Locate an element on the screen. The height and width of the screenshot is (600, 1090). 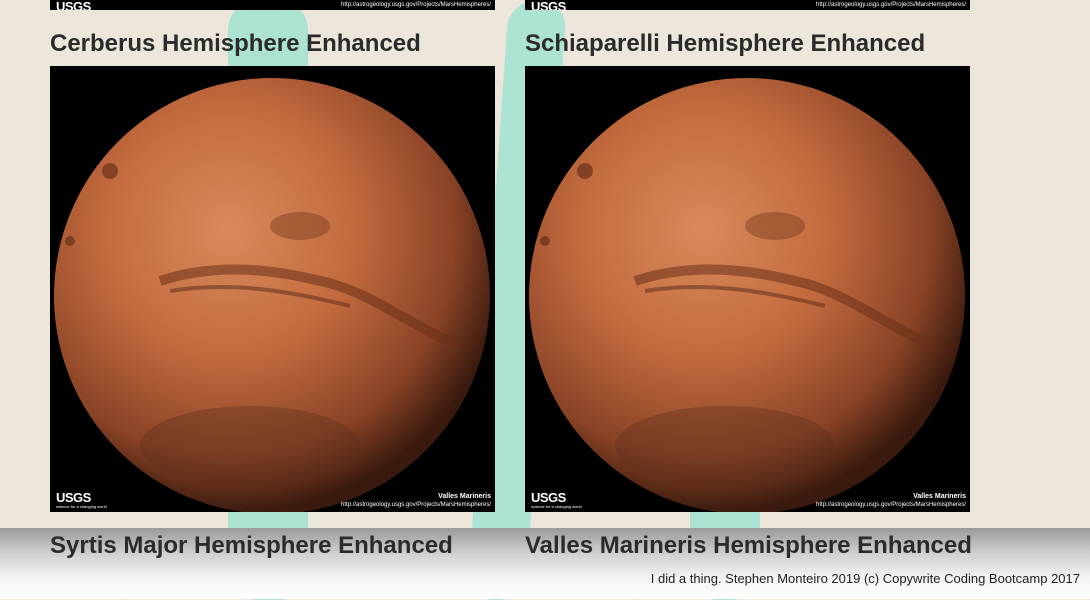
hemisphere-title: Cerberus Hemisphere Enhanced is located at coordinates (235, 43).